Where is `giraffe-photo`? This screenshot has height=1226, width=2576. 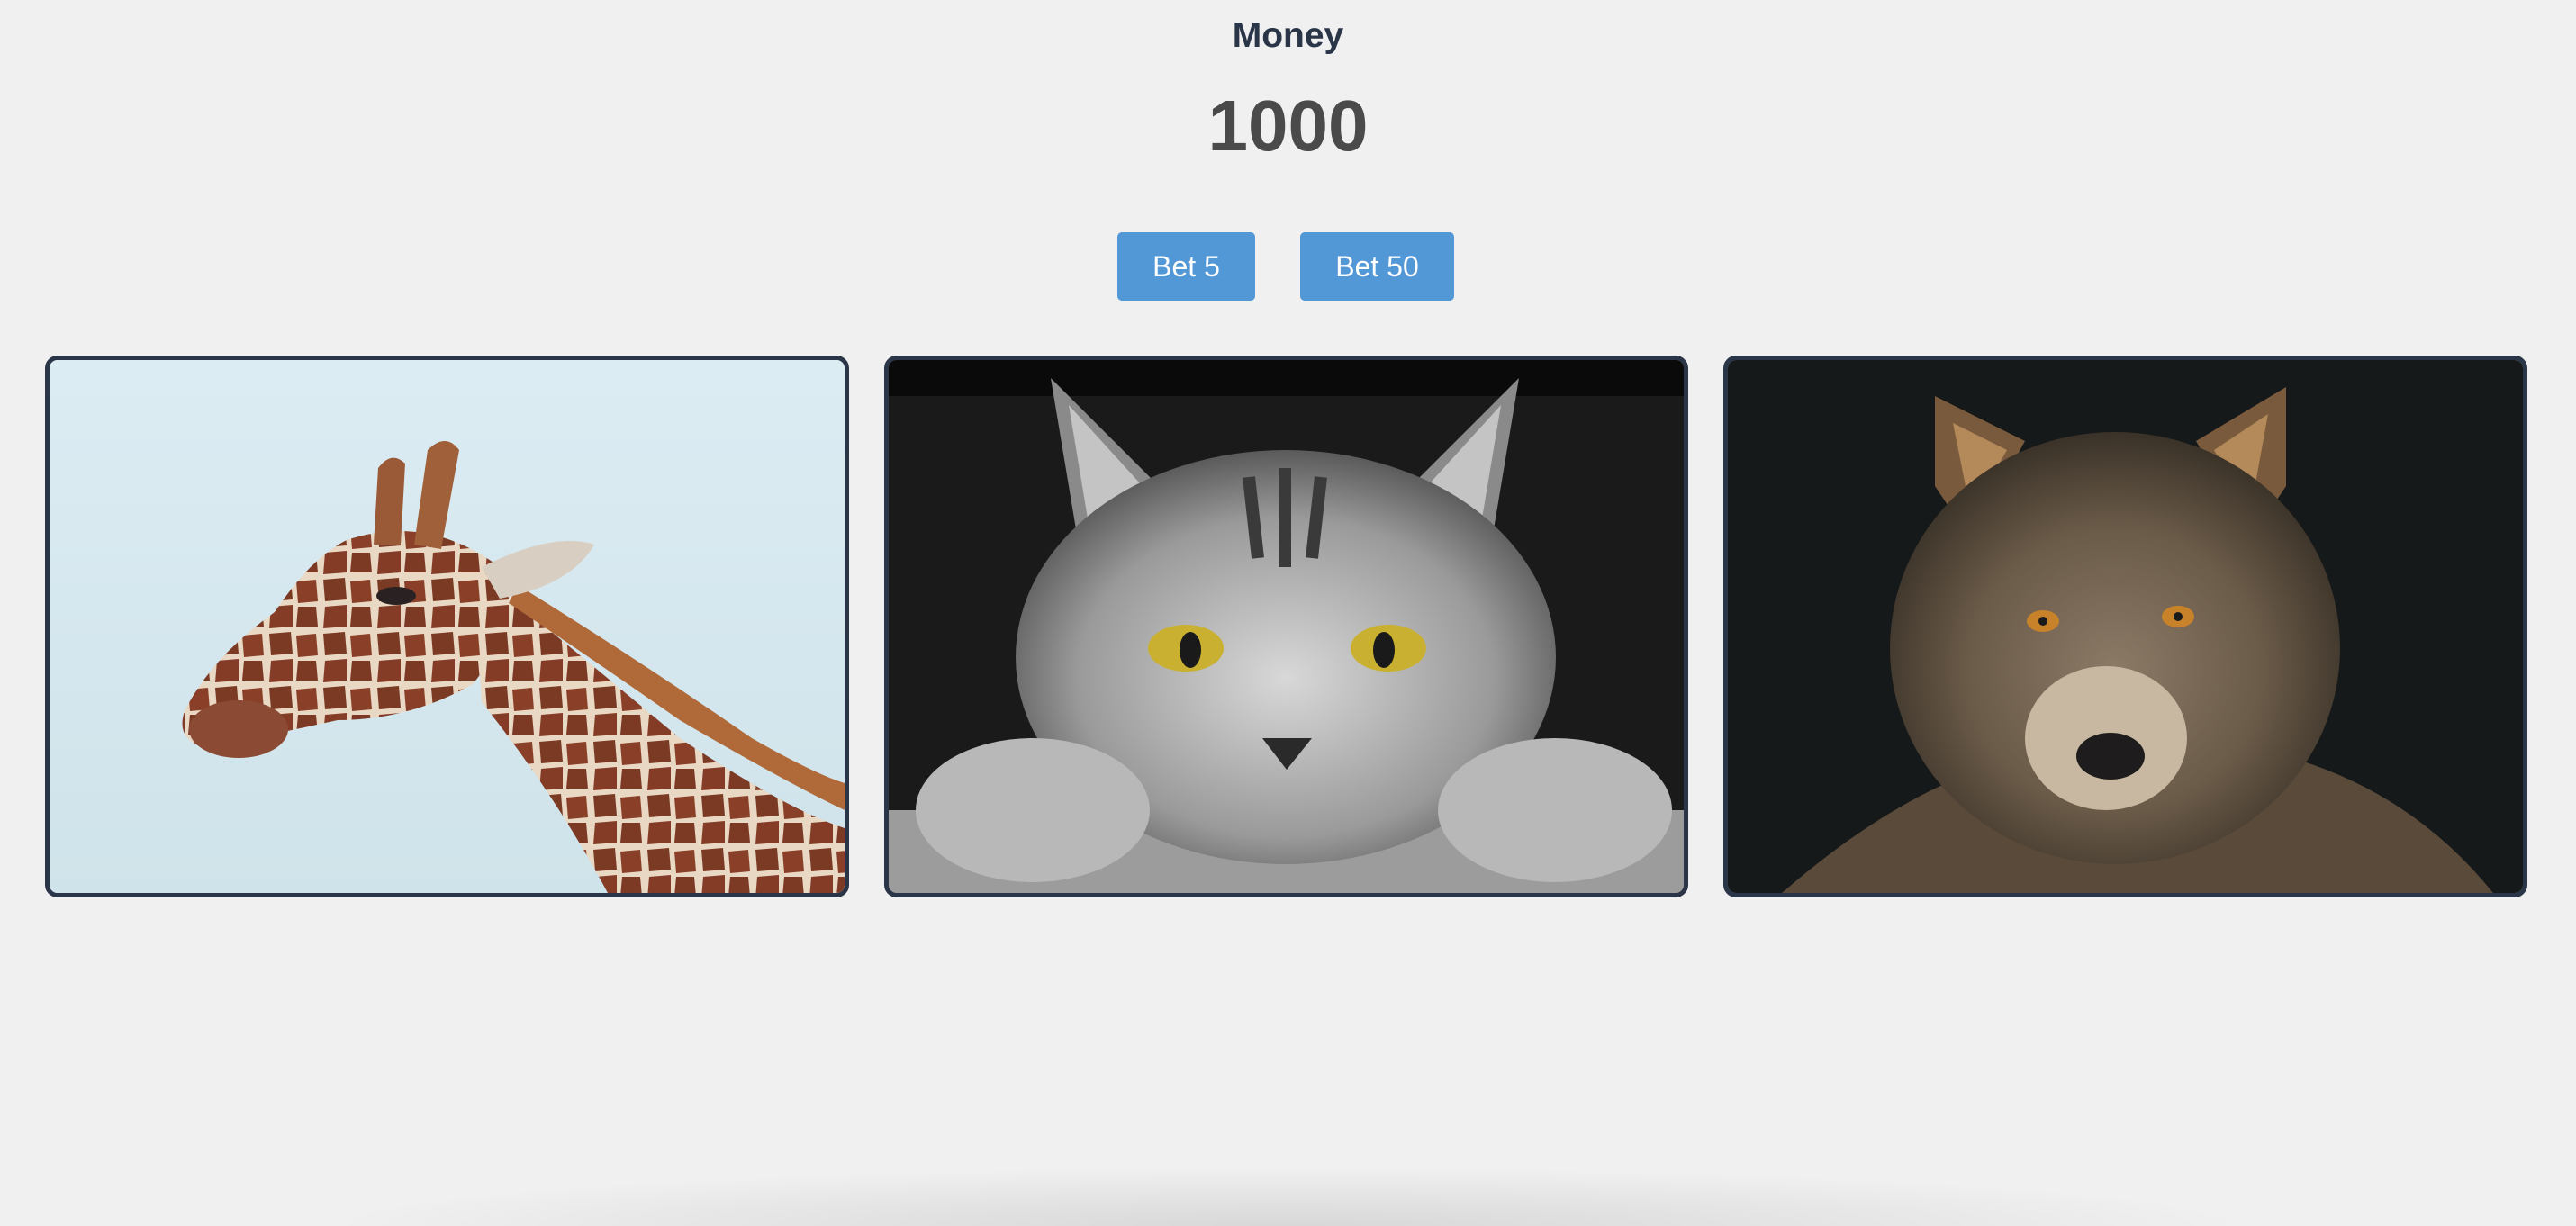 giraffe-photo is located at coordinates (447, 626).